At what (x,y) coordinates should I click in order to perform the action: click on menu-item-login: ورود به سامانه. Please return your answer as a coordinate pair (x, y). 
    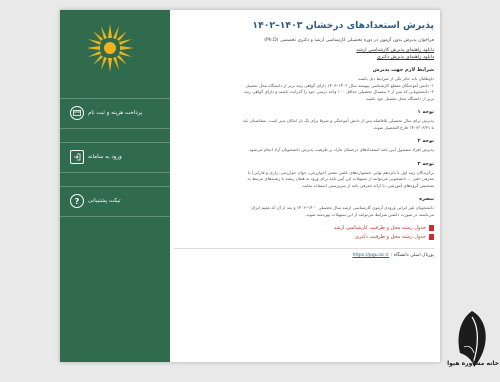
    Looking at the image, I should click on (116, 157).